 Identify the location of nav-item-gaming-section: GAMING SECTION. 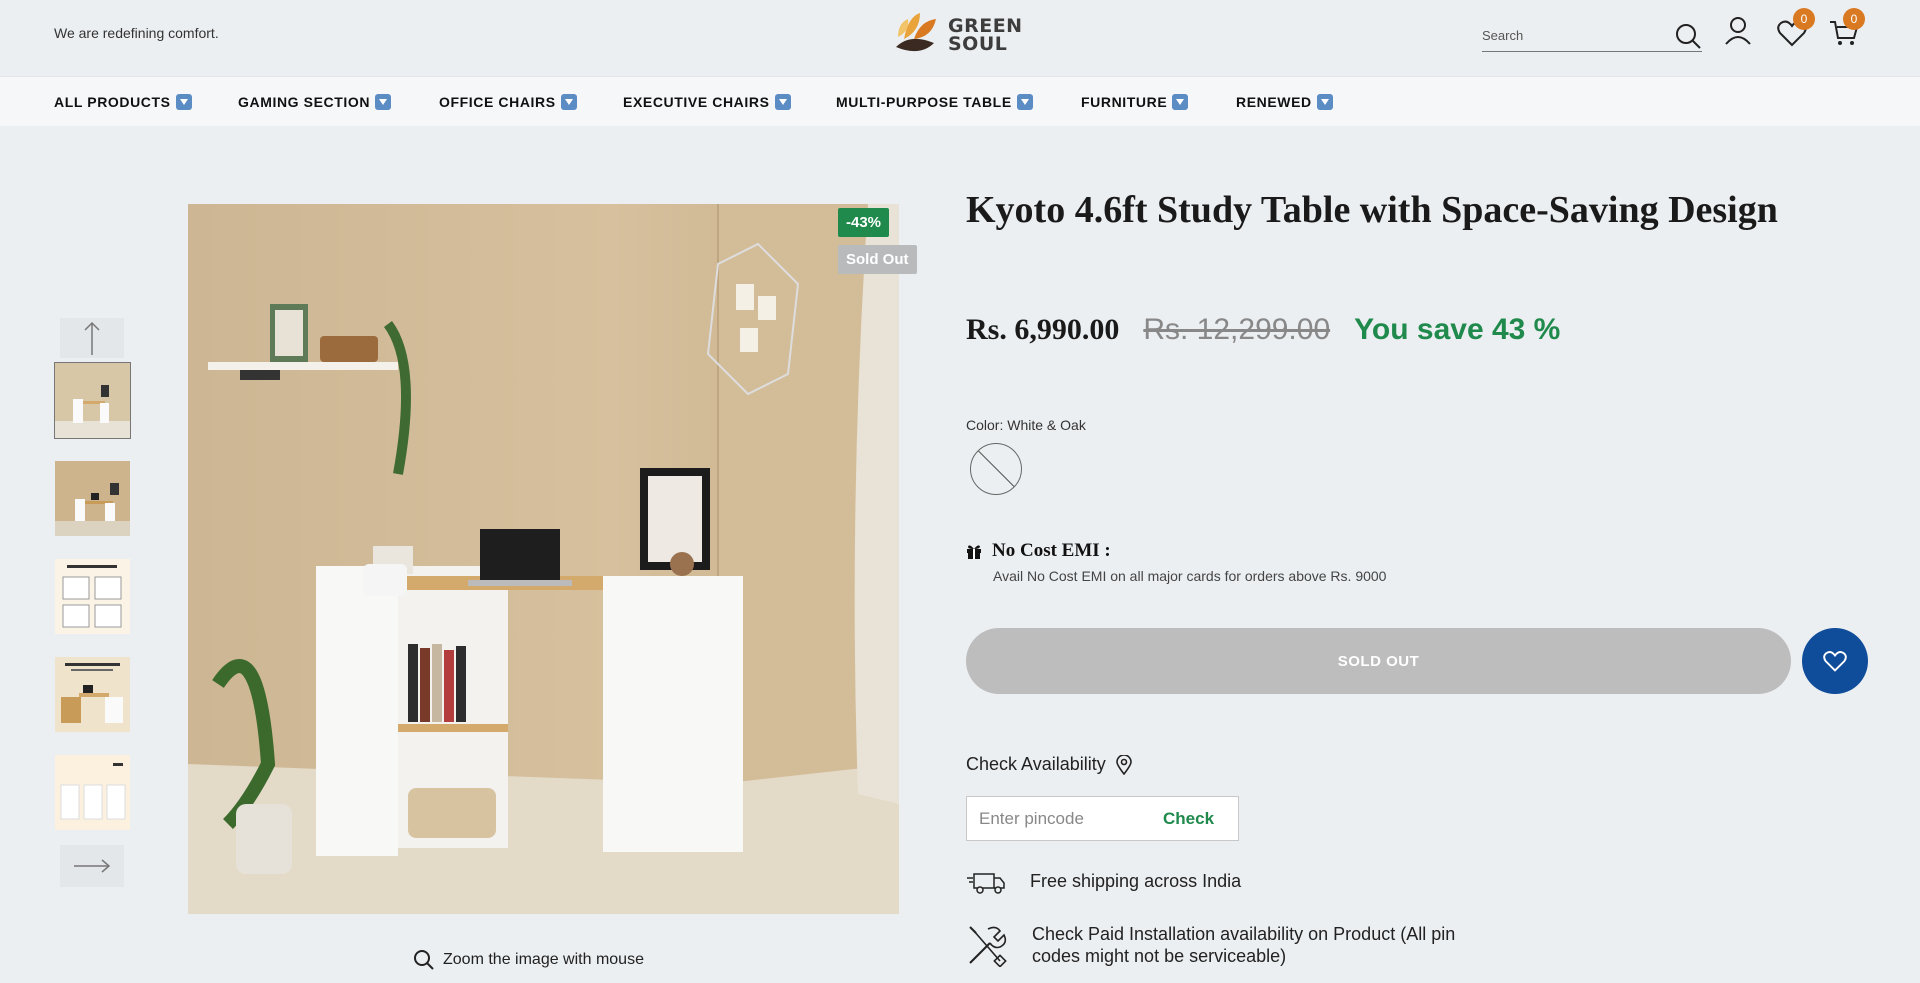
(315, 102).